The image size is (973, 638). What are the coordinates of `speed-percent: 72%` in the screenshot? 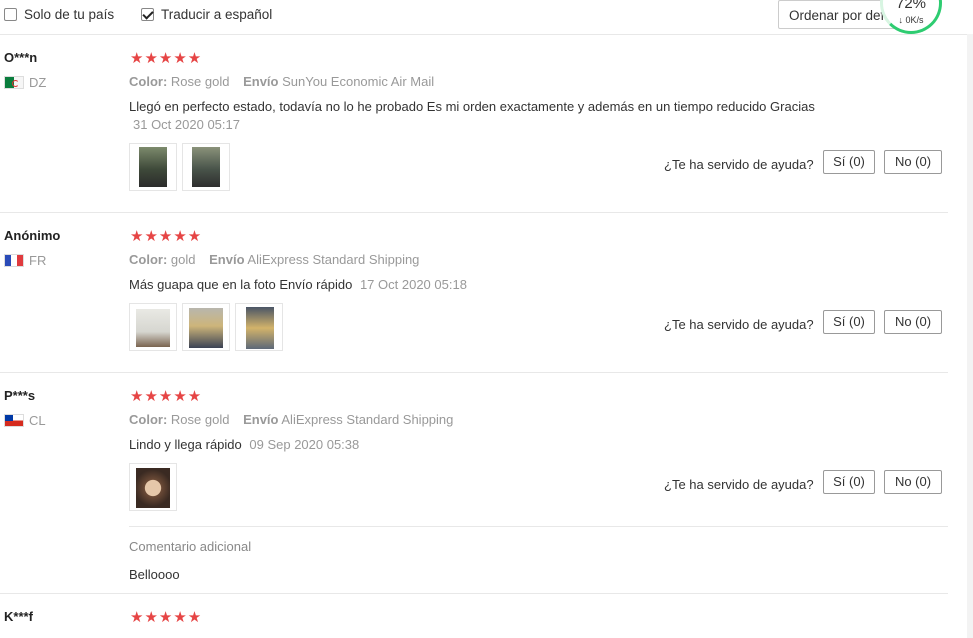 It's located at (911, 6).